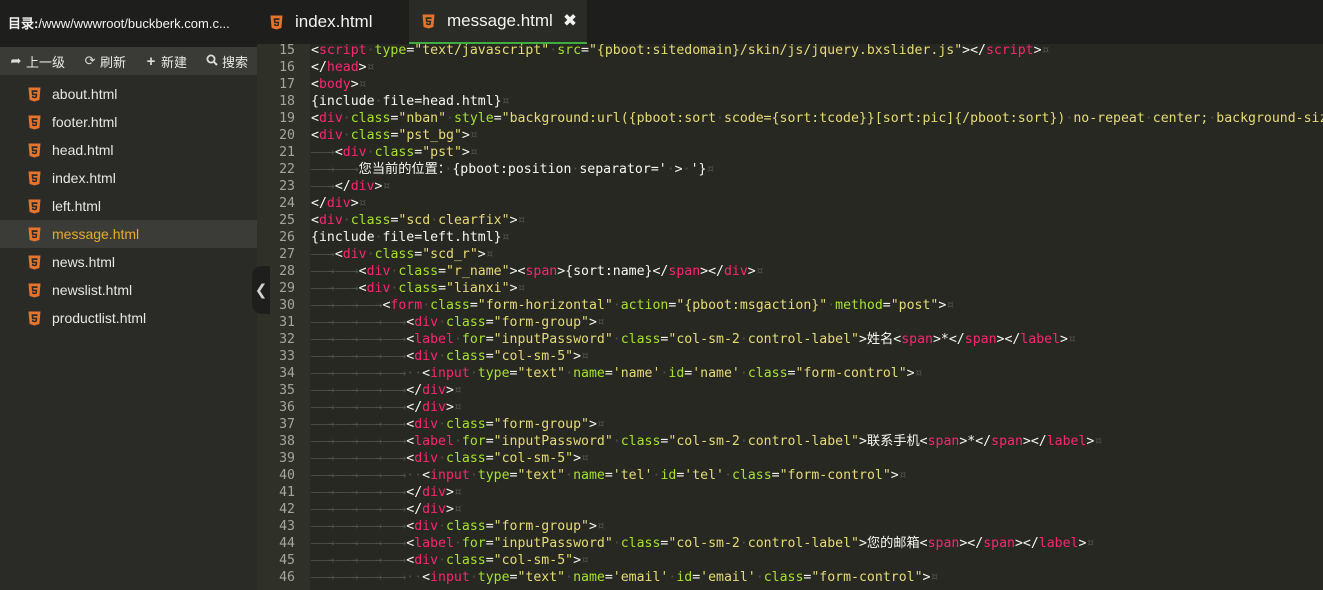 Image resolution: width=1323 pixels, height=590 pixels. Describe the element at coordinates (704, 475) in the screenshot. I see `code-token: 'tel'` at that location.